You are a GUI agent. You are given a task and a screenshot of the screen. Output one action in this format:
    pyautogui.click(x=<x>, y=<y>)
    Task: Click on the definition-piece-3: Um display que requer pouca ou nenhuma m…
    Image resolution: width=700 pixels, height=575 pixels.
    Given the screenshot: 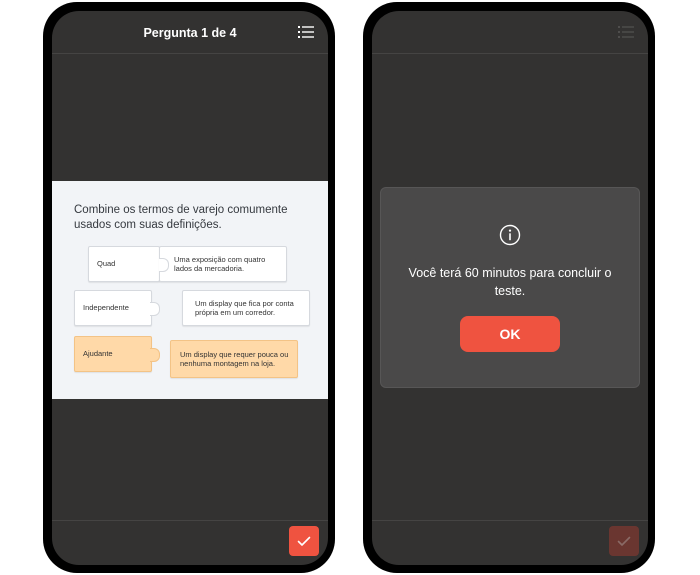 What is the action you would take?
    pyautogui.click(x=234, y=359)
    